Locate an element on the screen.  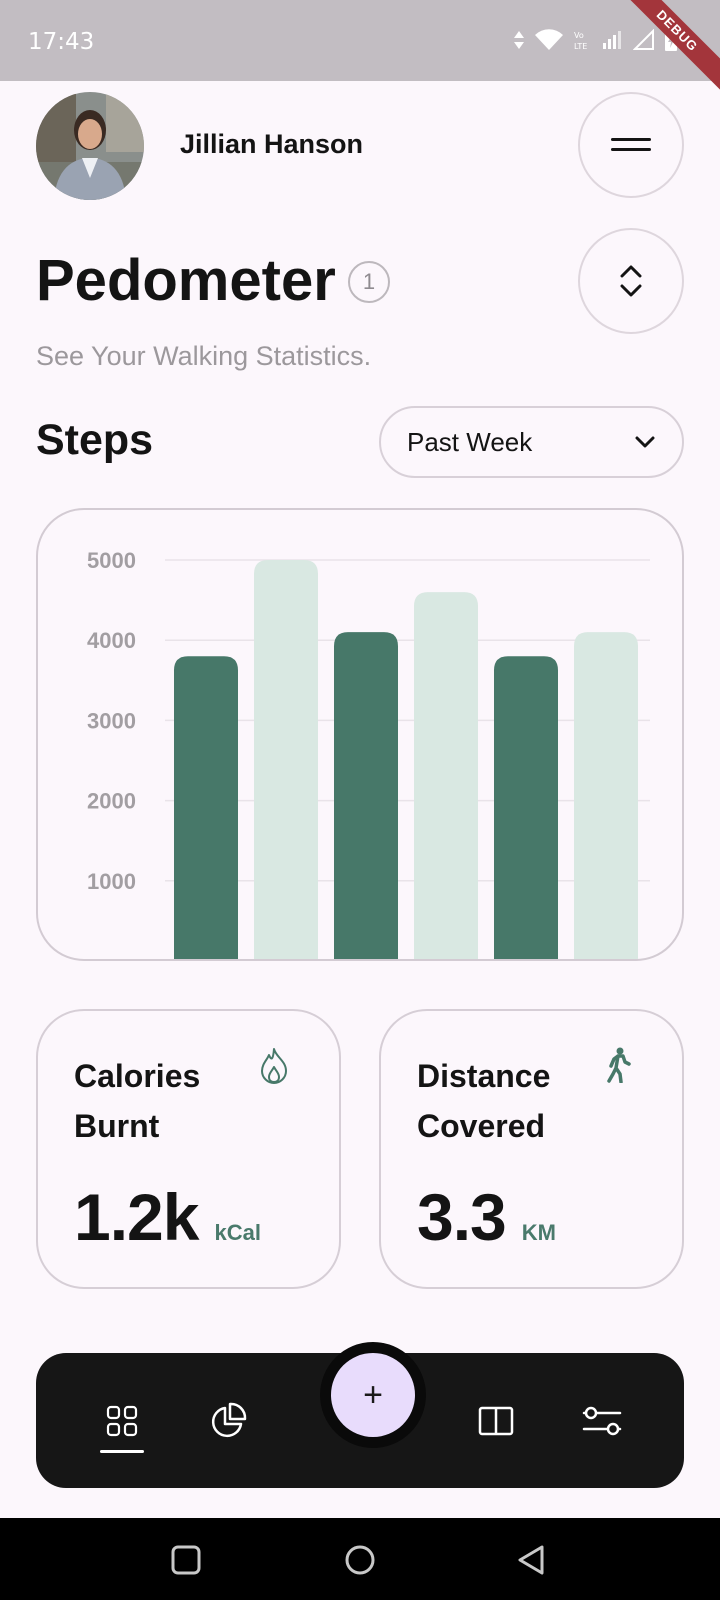
bottom-nav: + is located at coordinates (360, 1415).